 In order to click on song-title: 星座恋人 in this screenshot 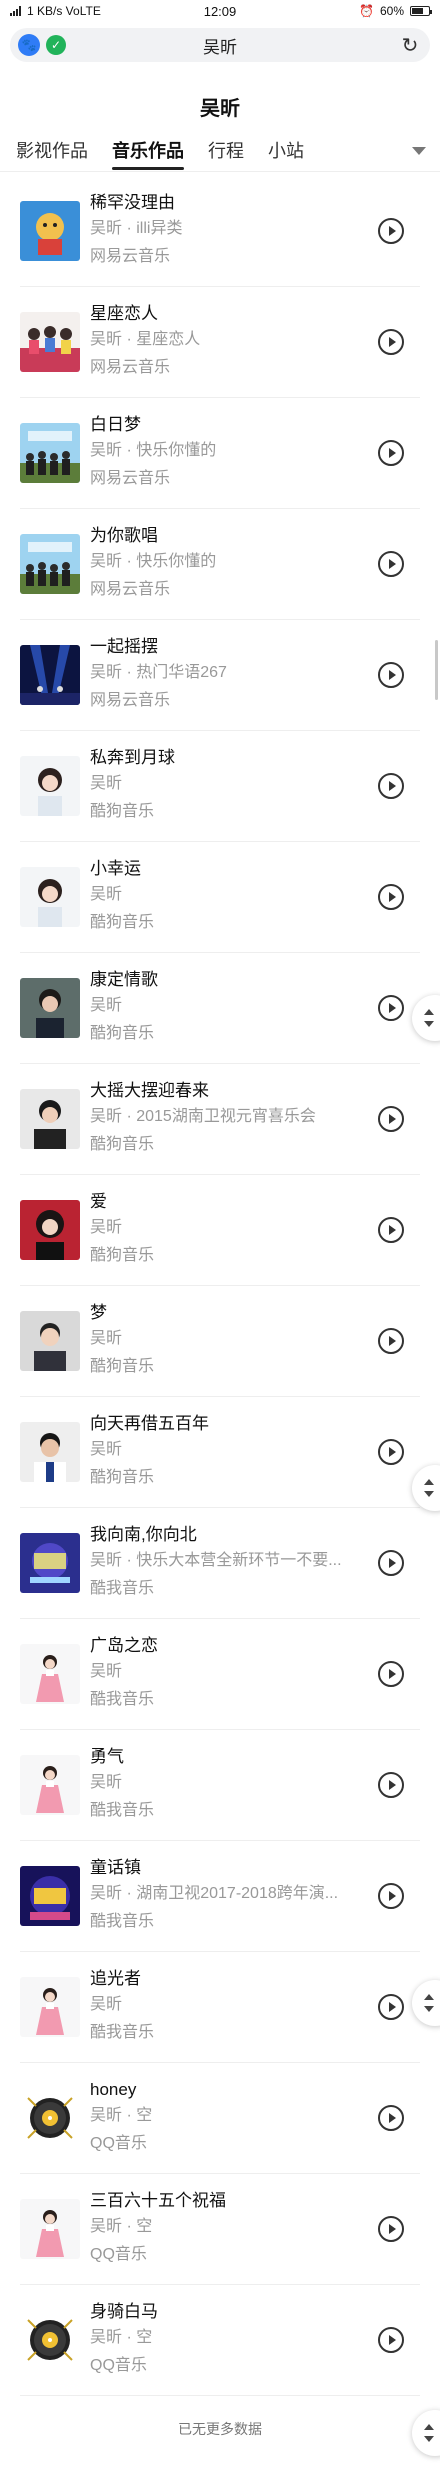, I will do `click(255, 315)`.